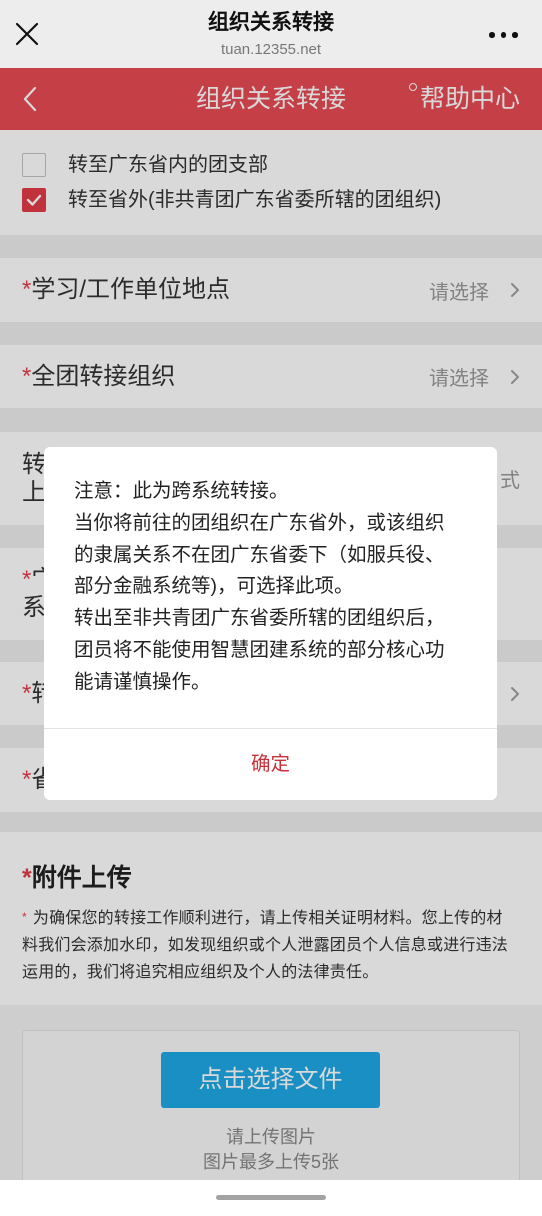 The height and width of the screenshot is (1216, 542). I want to click on dialog-message-line: 团员将不能使用智慧团建系统的部分核心功, so click(259, 649).